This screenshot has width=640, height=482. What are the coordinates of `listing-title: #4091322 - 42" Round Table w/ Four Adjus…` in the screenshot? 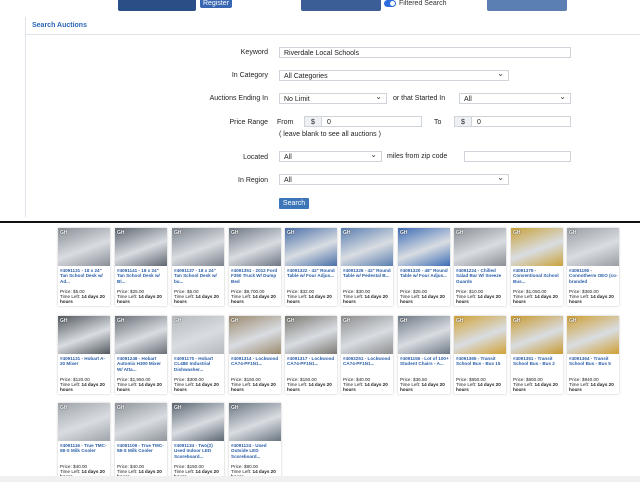 It's located at (311, 276).